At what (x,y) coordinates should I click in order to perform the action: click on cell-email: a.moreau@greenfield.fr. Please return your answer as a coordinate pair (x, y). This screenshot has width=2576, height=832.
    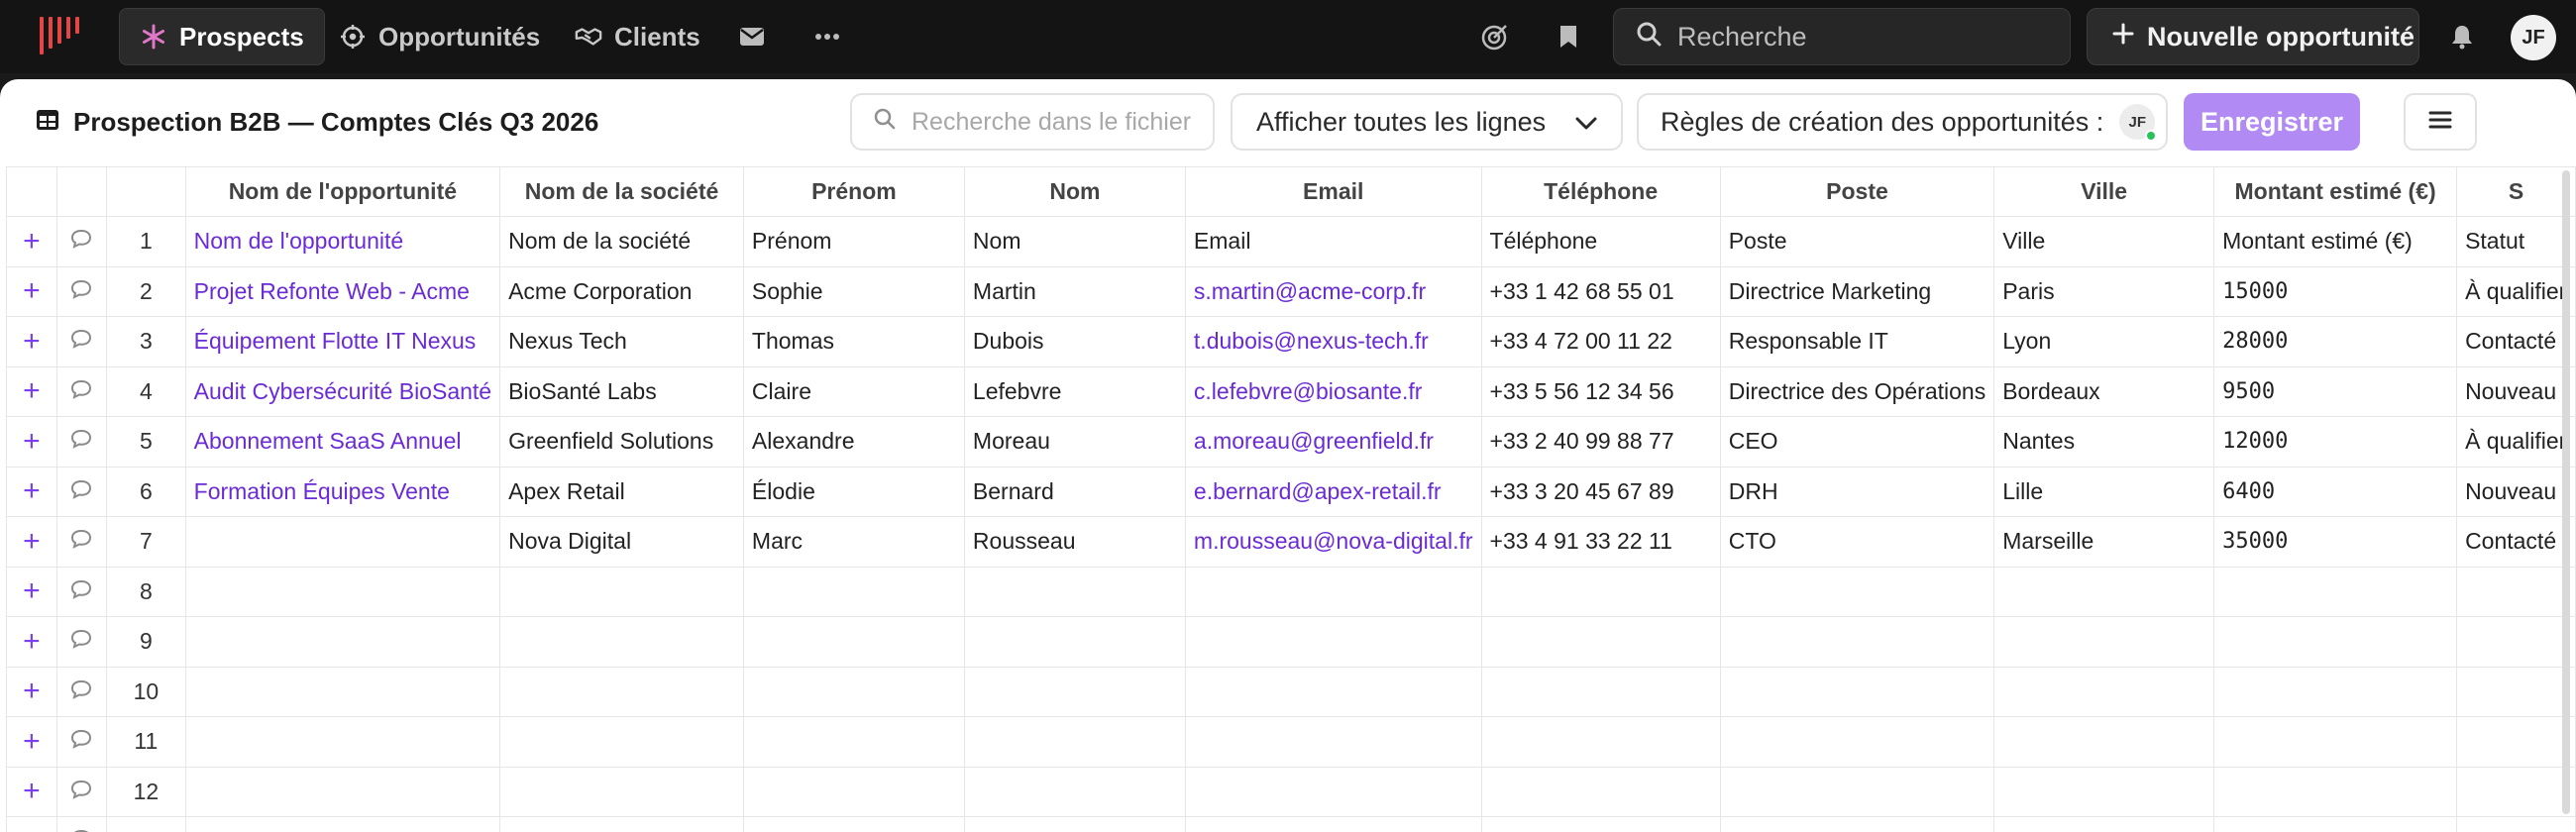
    Looking at the image, I should click on (1333, 442).